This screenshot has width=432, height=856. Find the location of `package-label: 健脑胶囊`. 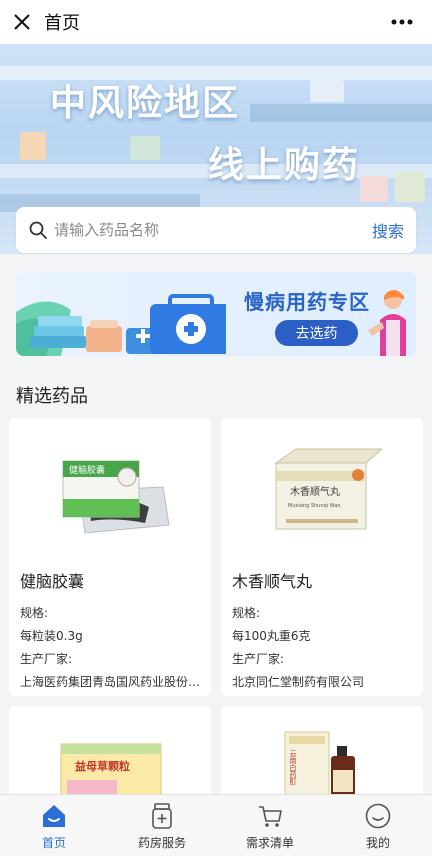

package-label: 健脑胶囊 is located at coordinates (87, 470).